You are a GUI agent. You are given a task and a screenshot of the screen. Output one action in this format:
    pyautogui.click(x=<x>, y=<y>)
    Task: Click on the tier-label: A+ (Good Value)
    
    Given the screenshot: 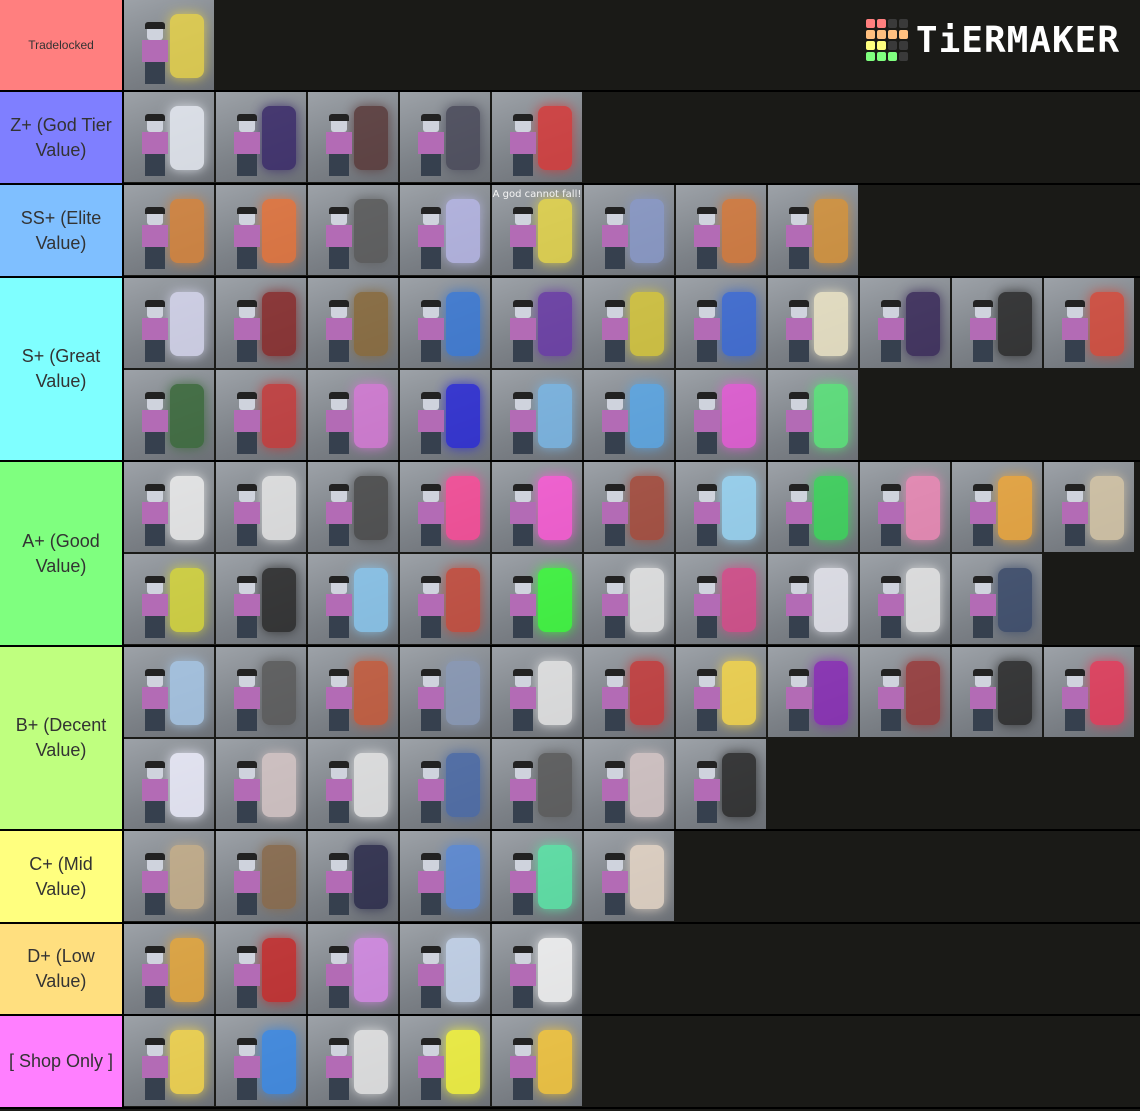 What is the action you would take?
    pyautogui.click(x=62, y=553)
    